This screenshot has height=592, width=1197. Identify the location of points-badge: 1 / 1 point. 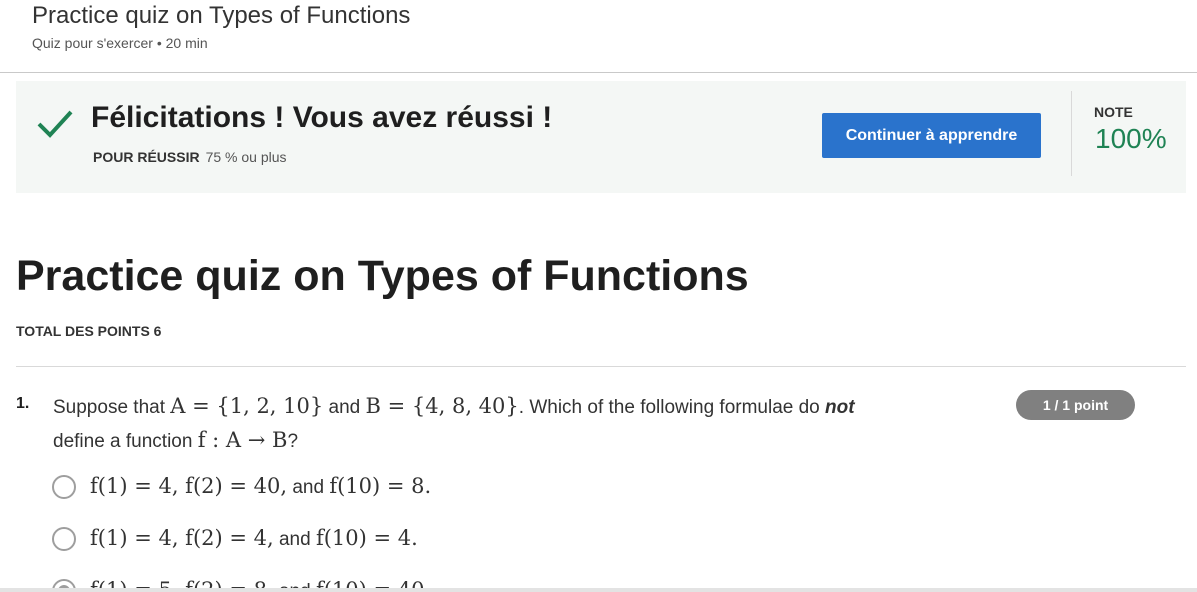
(1075, 405).